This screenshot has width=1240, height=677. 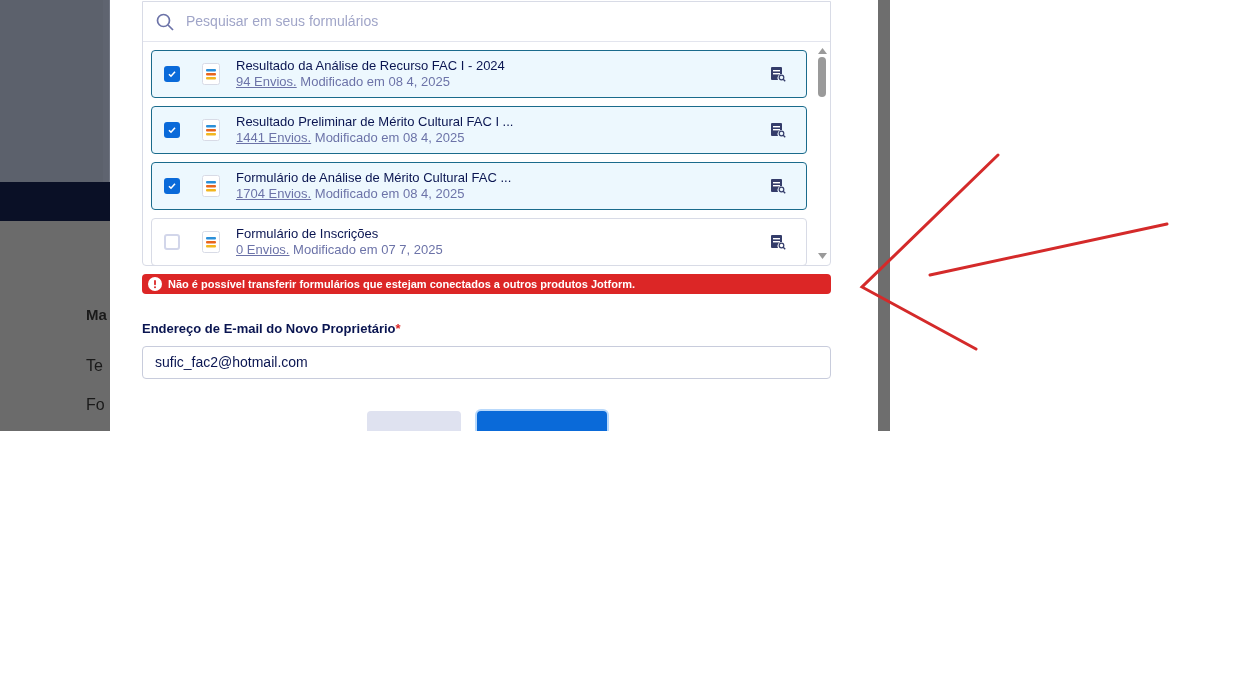 What do you see at coordinates (401, 284) in the screenshot?
I see `error-message: Não é possível transferir formulários que estejam conectados a outros produtos Jotform.` at bounding box center [401, 284].